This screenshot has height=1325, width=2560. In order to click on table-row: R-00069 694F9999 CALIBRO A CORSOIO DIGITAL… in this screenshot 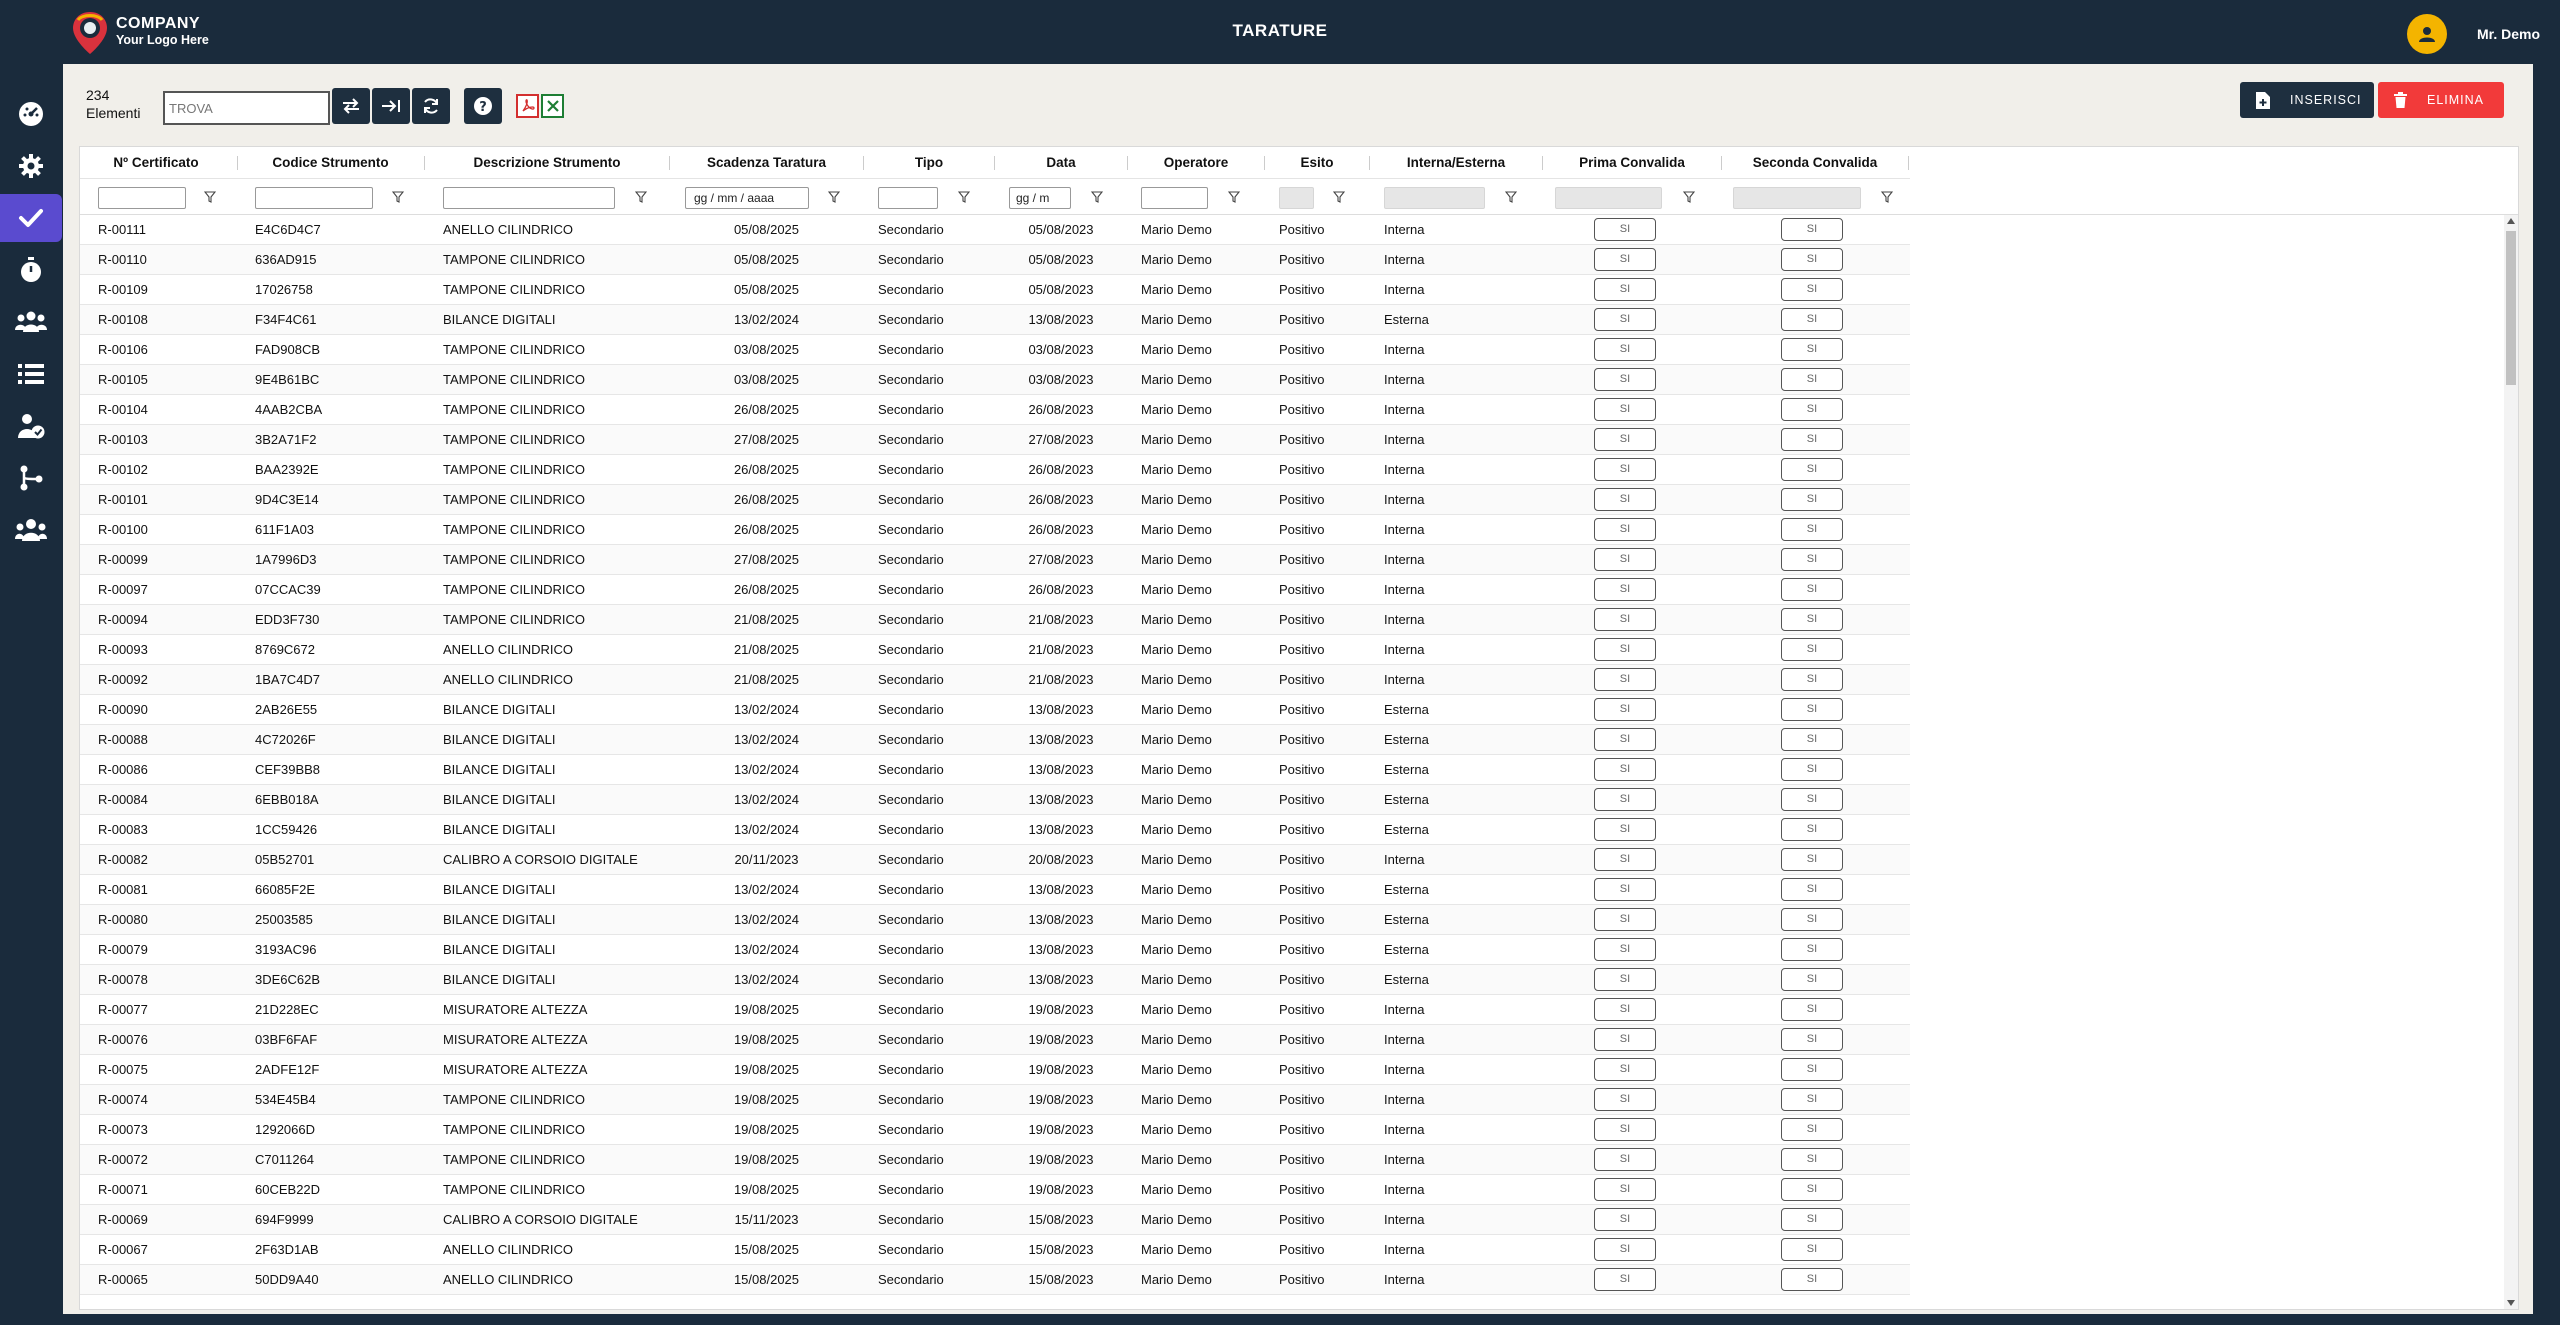, I will do `click(995, 1220)`.